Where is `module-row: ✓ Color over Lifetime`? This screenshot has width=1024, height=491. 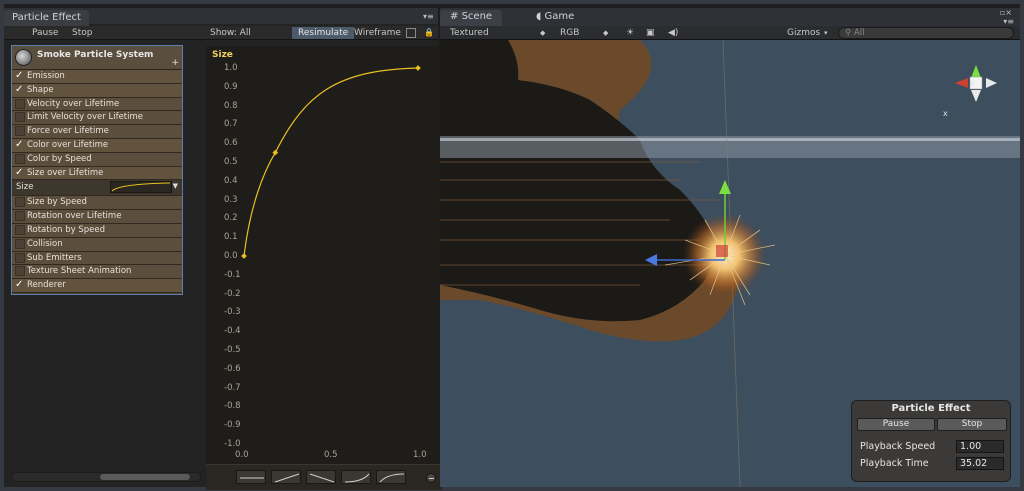
module-row: ✓ Color over Lifetime is located at coordinates (97, 145).